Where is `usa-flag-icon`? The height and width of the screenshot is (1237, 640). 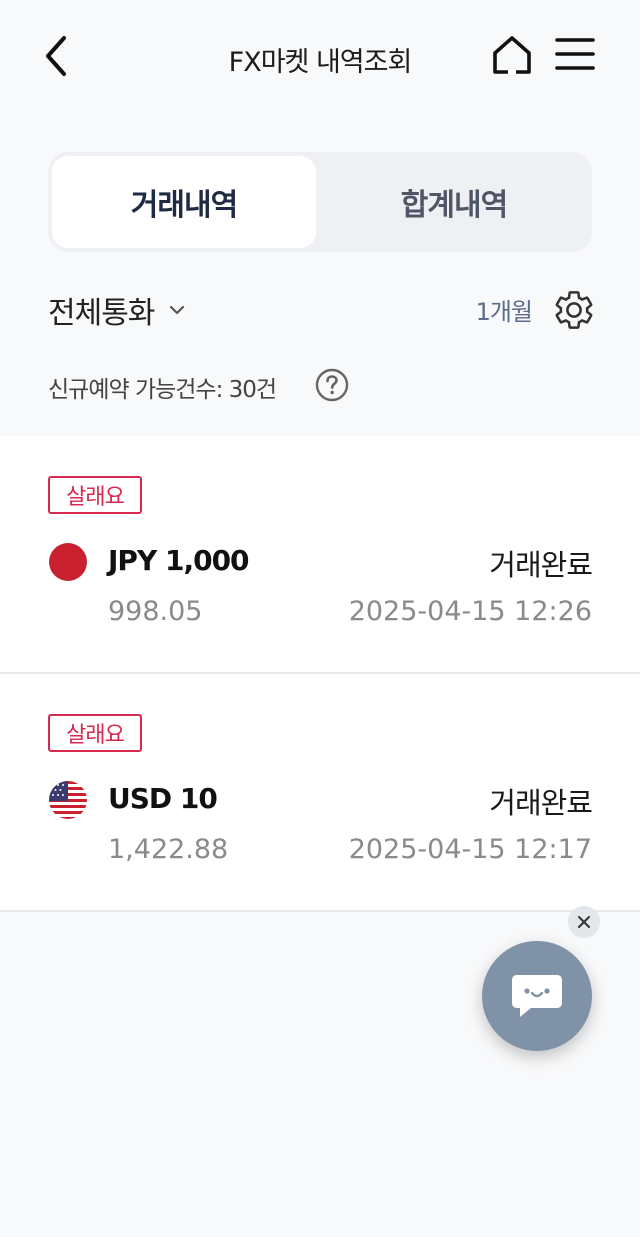
usa-flag-icon is located at coordinates (68, 800).